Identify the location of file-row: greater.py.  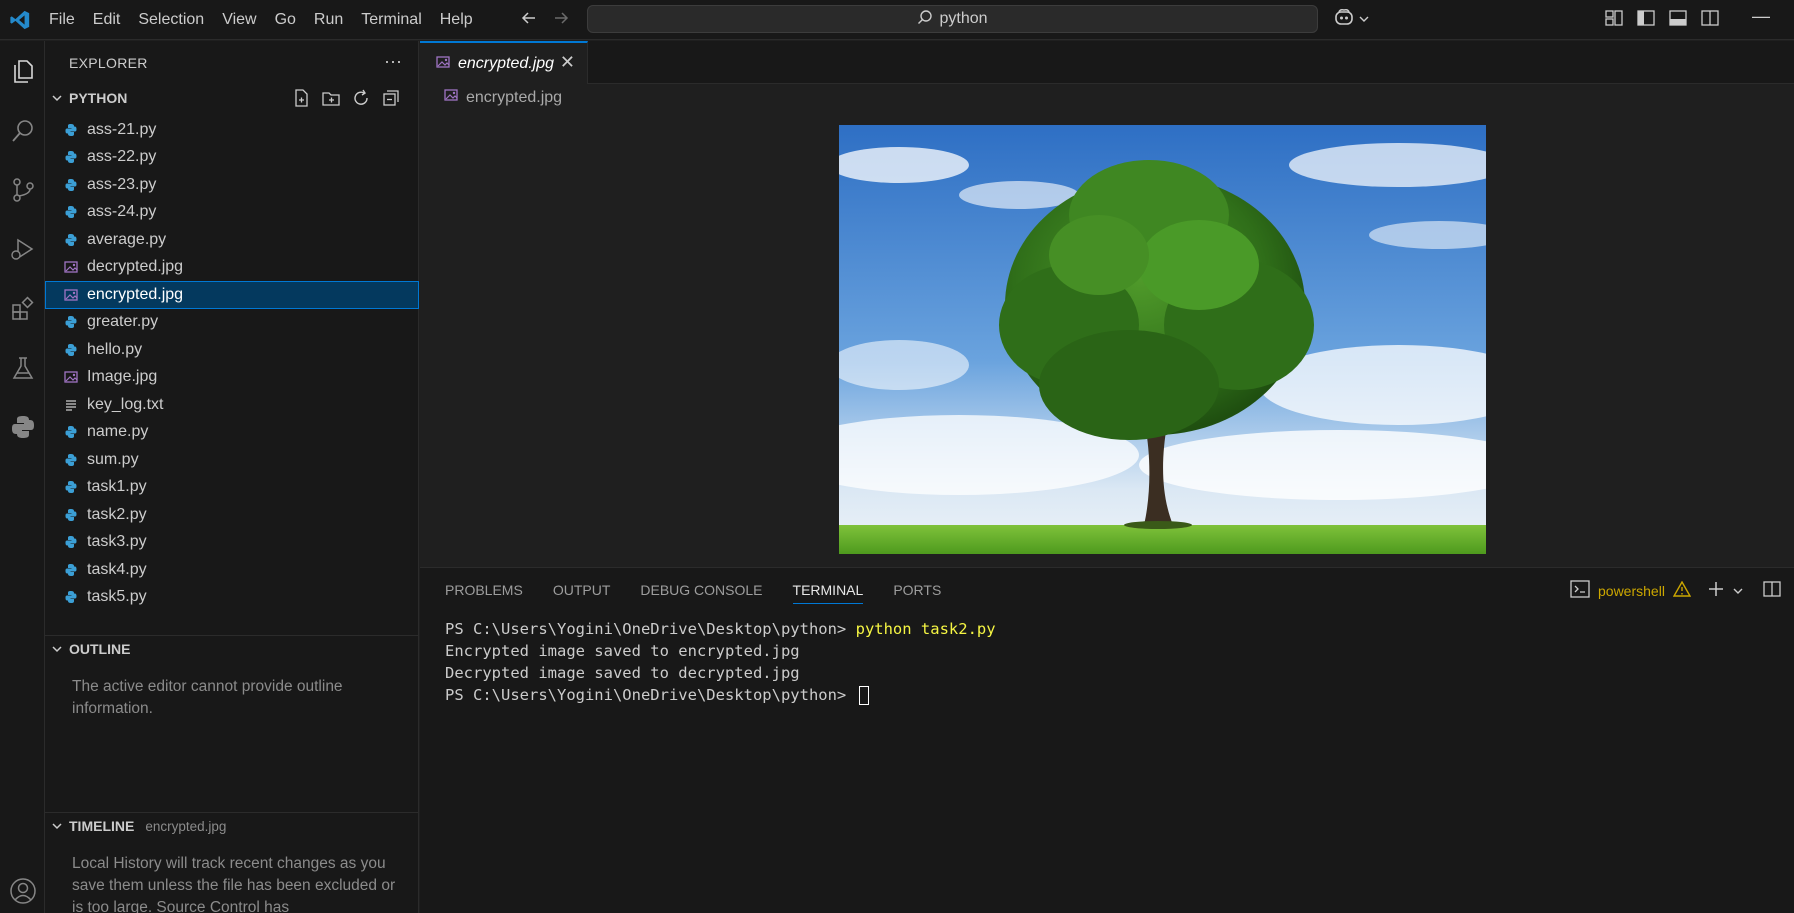
(232, 323).